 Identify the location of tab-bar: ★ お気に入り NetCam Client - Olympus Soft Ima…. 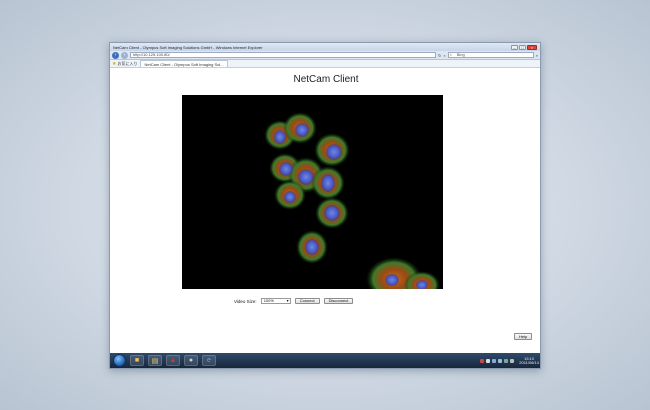
(325, 64).